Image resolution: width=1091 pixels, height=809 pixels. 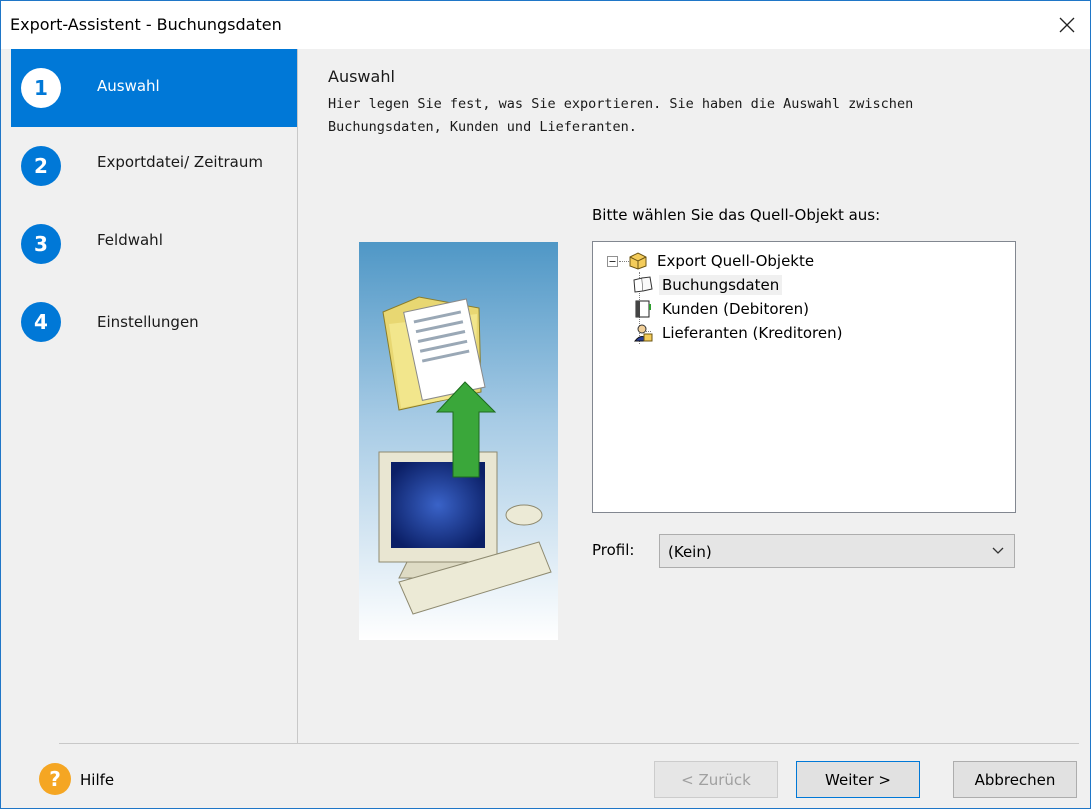 What do you see at coordinates (128, 86) in the screenshot?
I see `step-label: Auswahl` at bounding box center [128, 86].